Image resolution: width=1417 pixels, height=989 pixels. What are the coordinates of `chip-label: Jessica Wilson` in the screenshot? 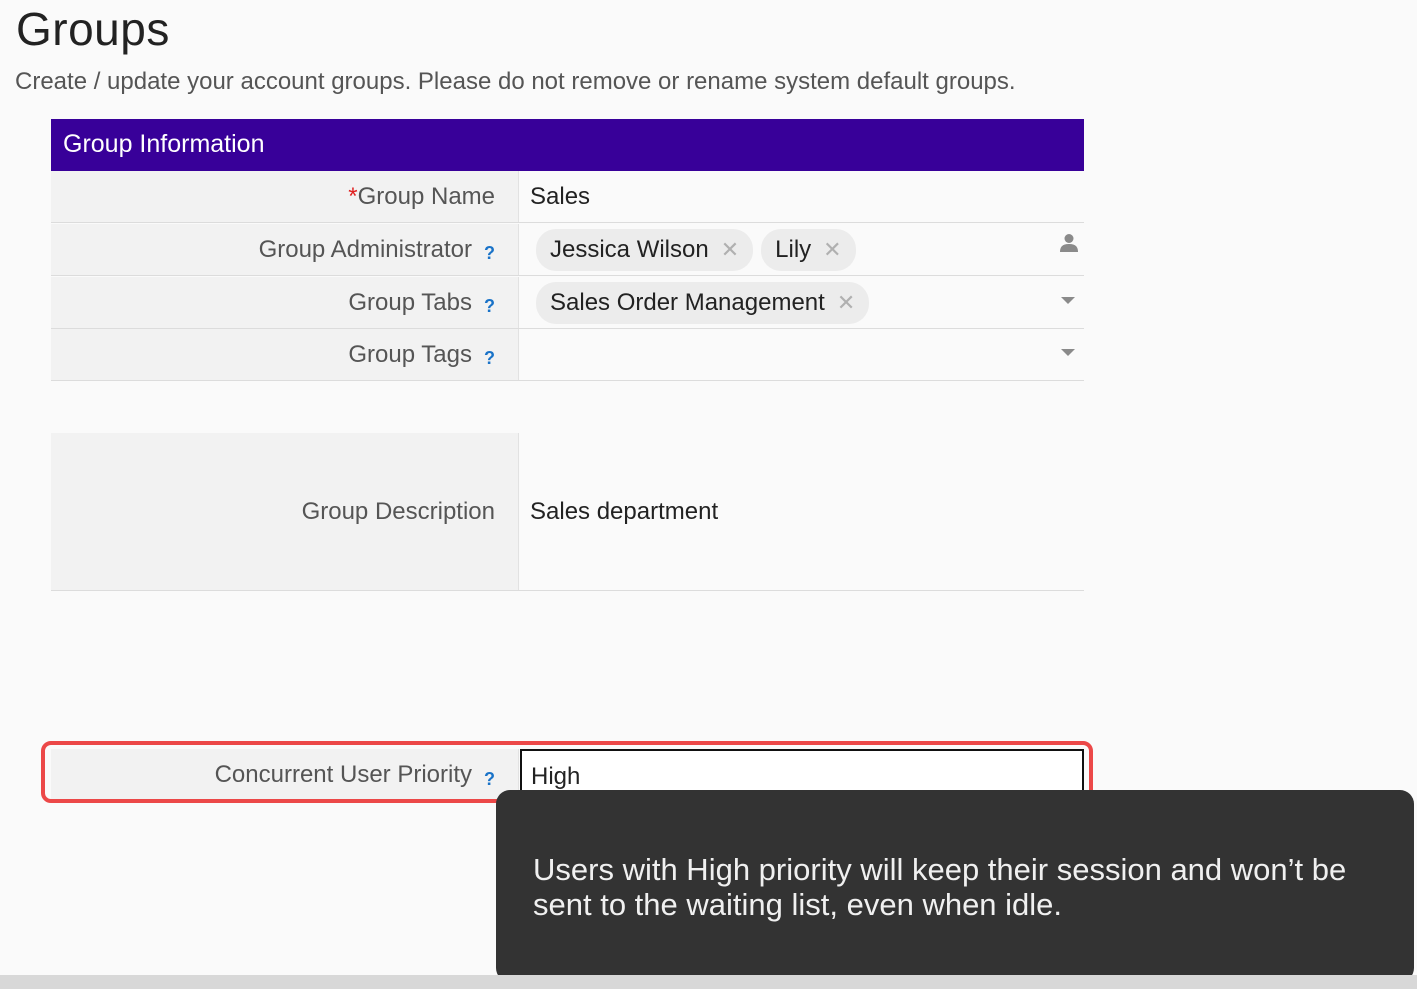 It's located at (629, 249).